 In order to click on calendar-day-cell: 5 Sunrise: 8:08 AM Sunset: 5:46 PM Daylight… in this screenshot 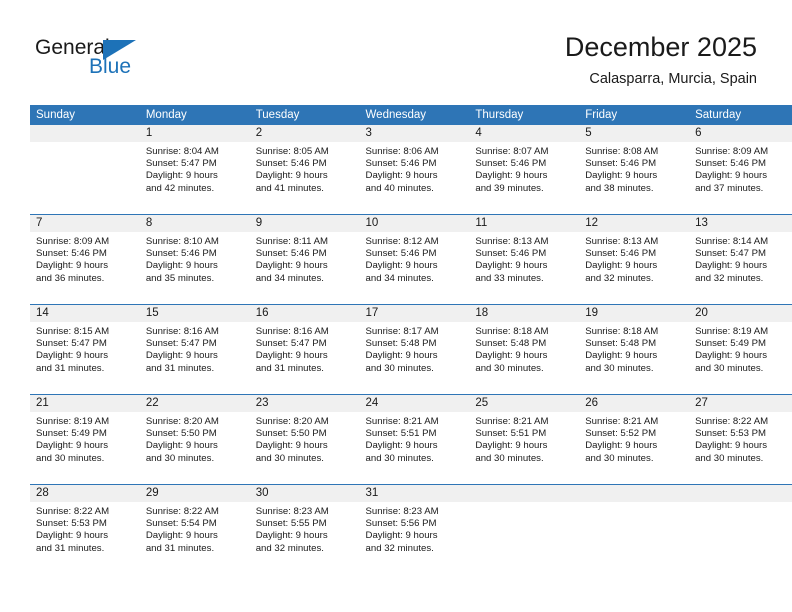, I will do `click(634, 169)`.